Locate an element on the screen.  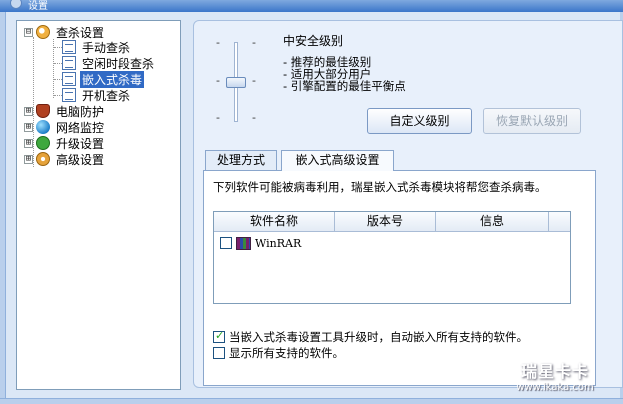
tab-embedded-advanced: 嵌入式高级设置 is located at coordinates (337, 160).